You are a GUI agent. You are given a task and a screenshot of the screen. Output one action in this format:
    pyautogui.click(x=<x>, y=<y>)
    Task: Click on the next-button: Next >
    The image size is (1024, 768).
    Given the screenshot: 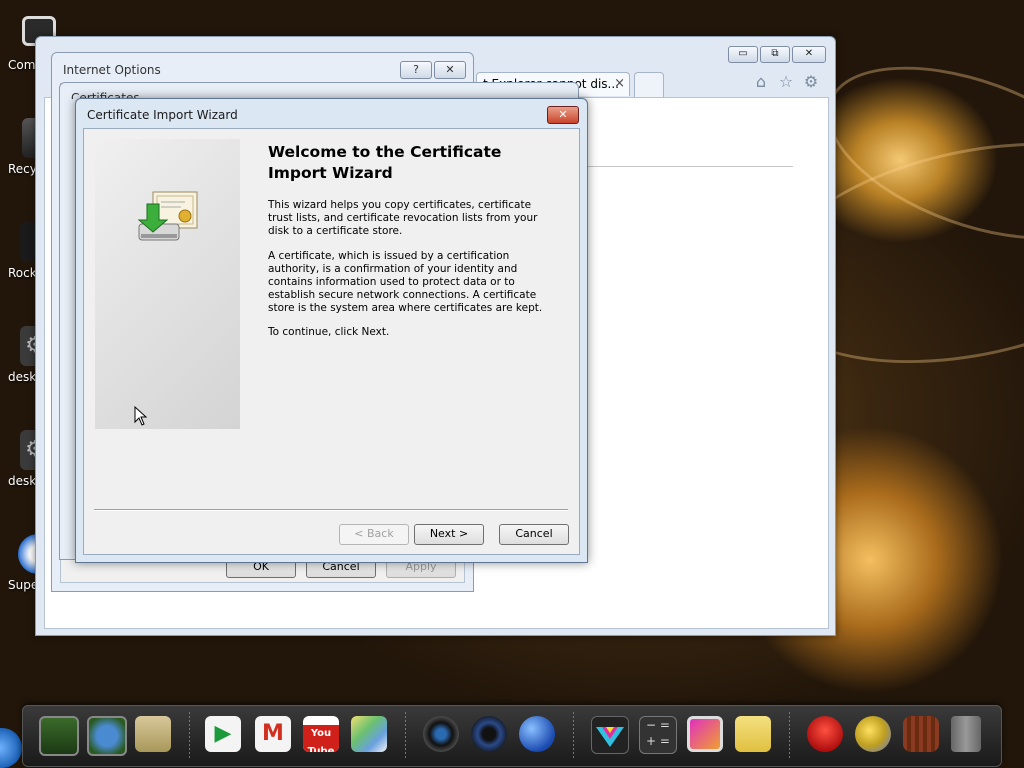 What is the action you would take?
    pyautogui.click(x=449, y=534)
    